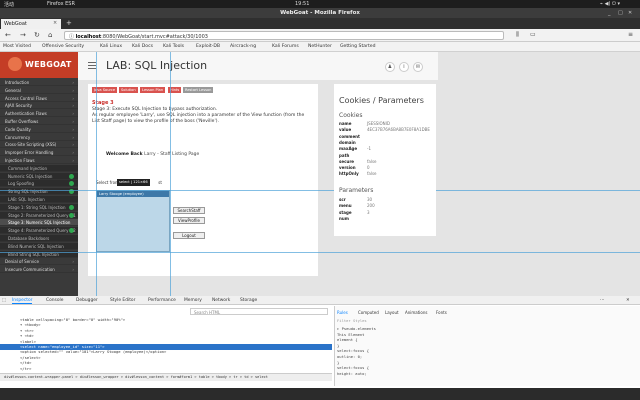 This screenshot has height=400, width=640. What do you see at coordinates (142, 46) in the screenshot?
I see `bookmark-kali-docs: Kali Docs` at bounding box center [142, 46].